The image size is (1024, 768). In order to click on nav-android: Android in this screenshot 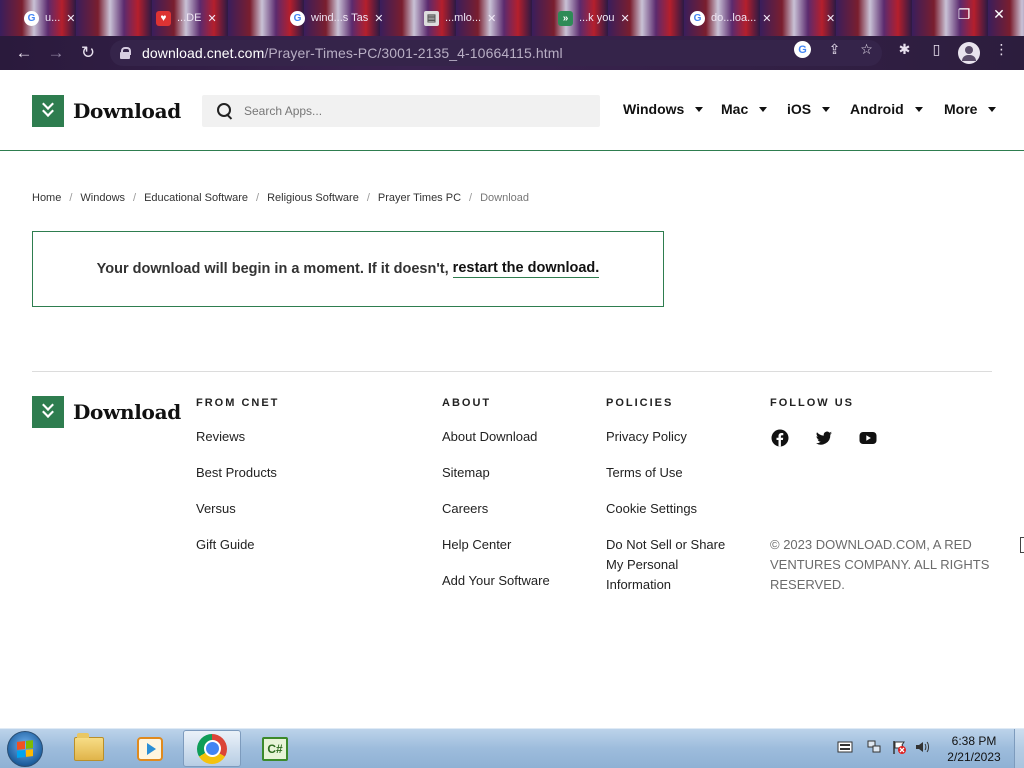, I will do `click(886, 109)`.